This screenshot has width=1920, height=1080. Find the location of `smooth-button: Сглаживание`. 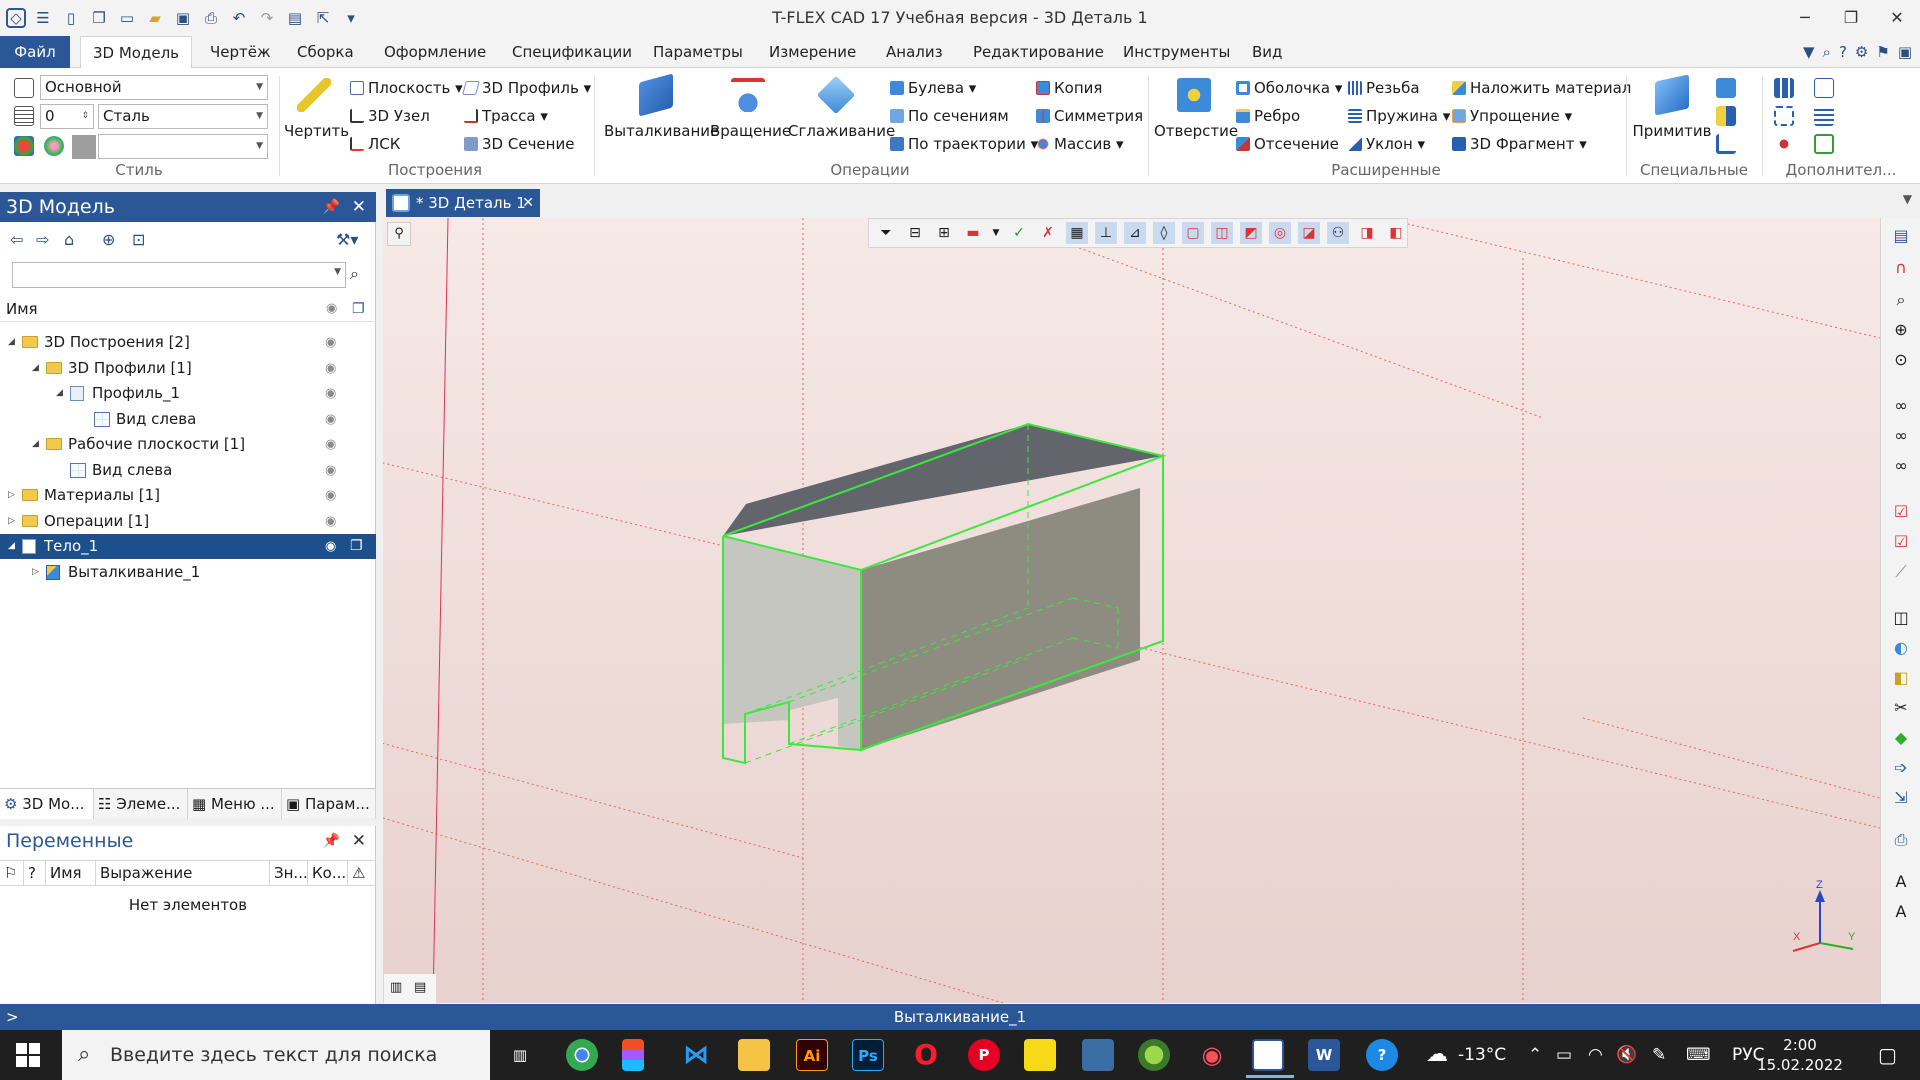

smooth-button: Сглаживание is located at coordinates (841, 106).